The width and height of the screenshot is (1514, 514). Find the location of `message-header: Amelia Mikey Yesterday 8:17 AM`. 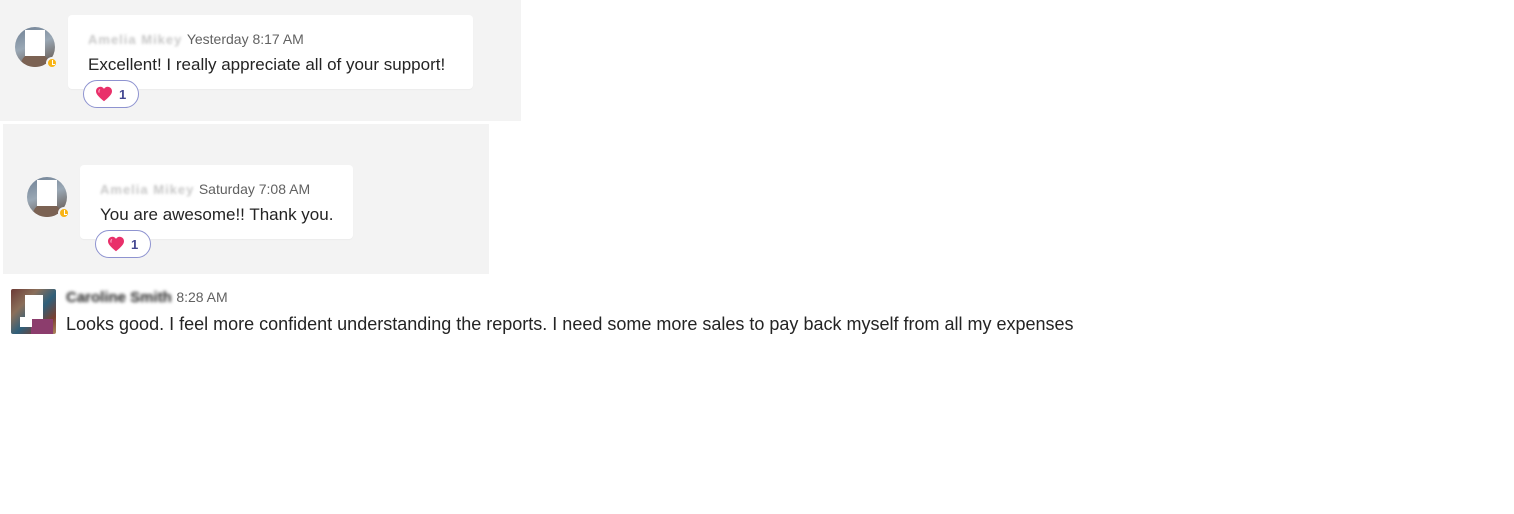

message-header: Amelia Mikey Yesterday 8:17 AM is located at coordinates (196, 40).